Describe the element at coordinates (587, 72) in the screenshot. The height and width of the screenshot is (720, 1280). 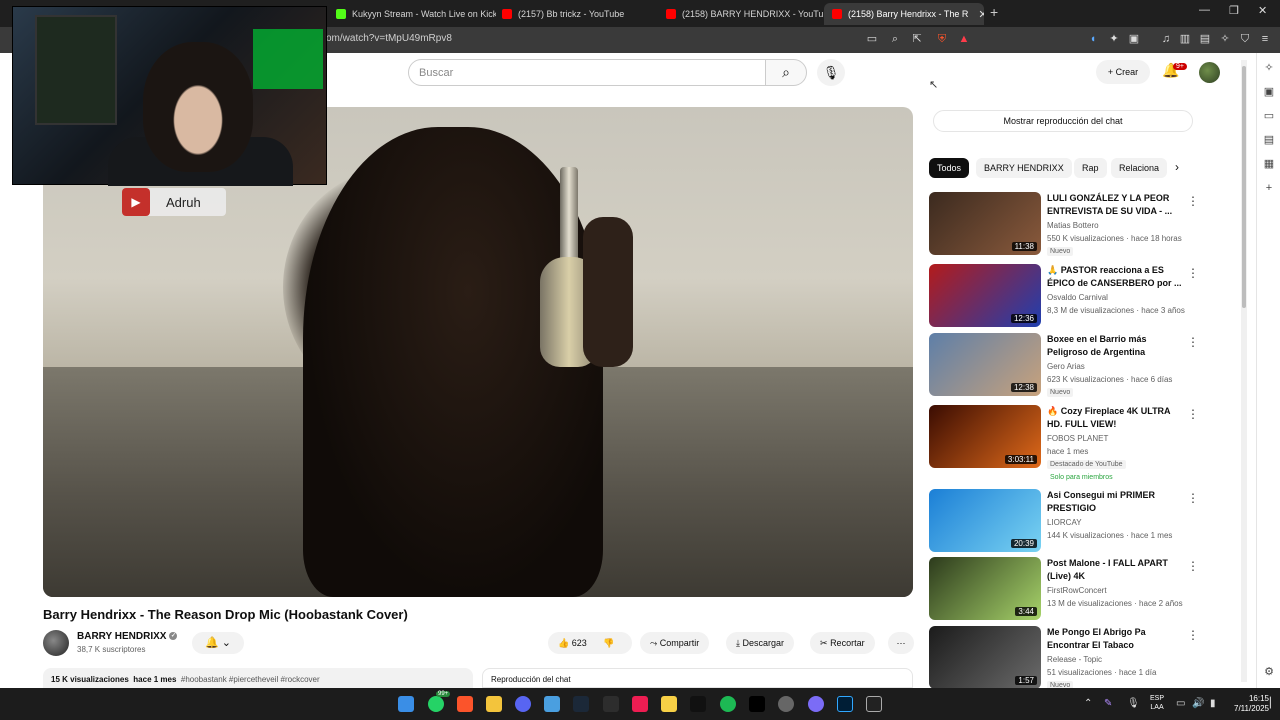
I see `search-input: Buscar` at that location.